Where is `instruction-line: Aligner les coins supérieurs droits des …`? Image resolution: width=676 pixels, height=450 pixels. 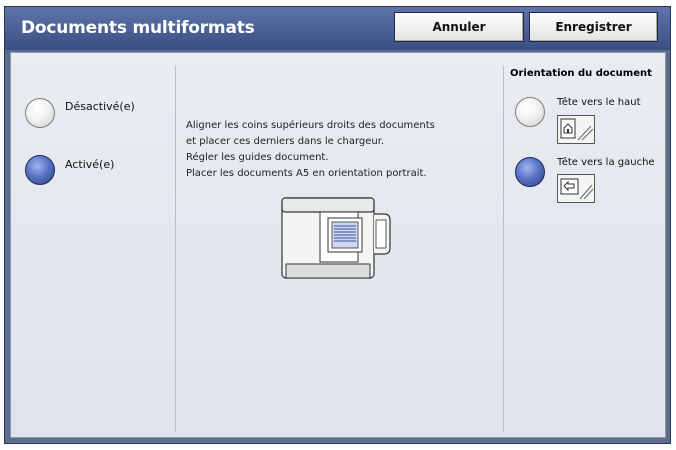 instruction-line: Aligner les coins supérieurs droits des … is located at coordinates (310, 125).